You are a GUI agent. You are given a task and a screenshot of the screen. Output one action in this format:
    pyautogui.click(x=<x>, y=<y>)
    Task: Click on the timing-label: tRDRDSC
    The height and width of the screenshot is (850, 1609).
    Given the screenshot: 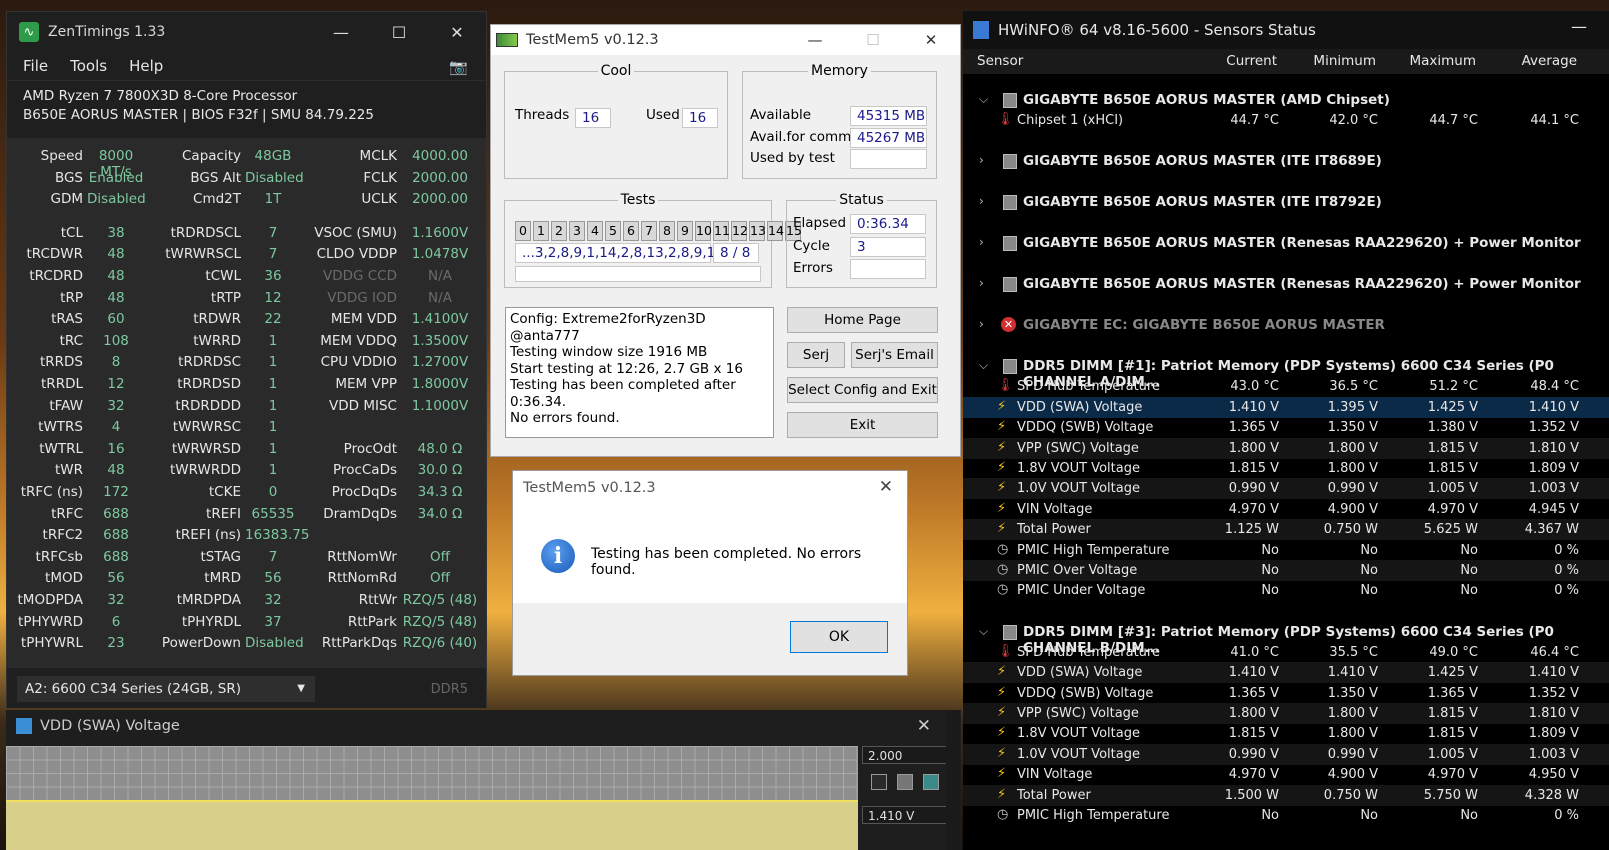 What is the action you would take?
    pyautogui.click(x=209, y=362)
    